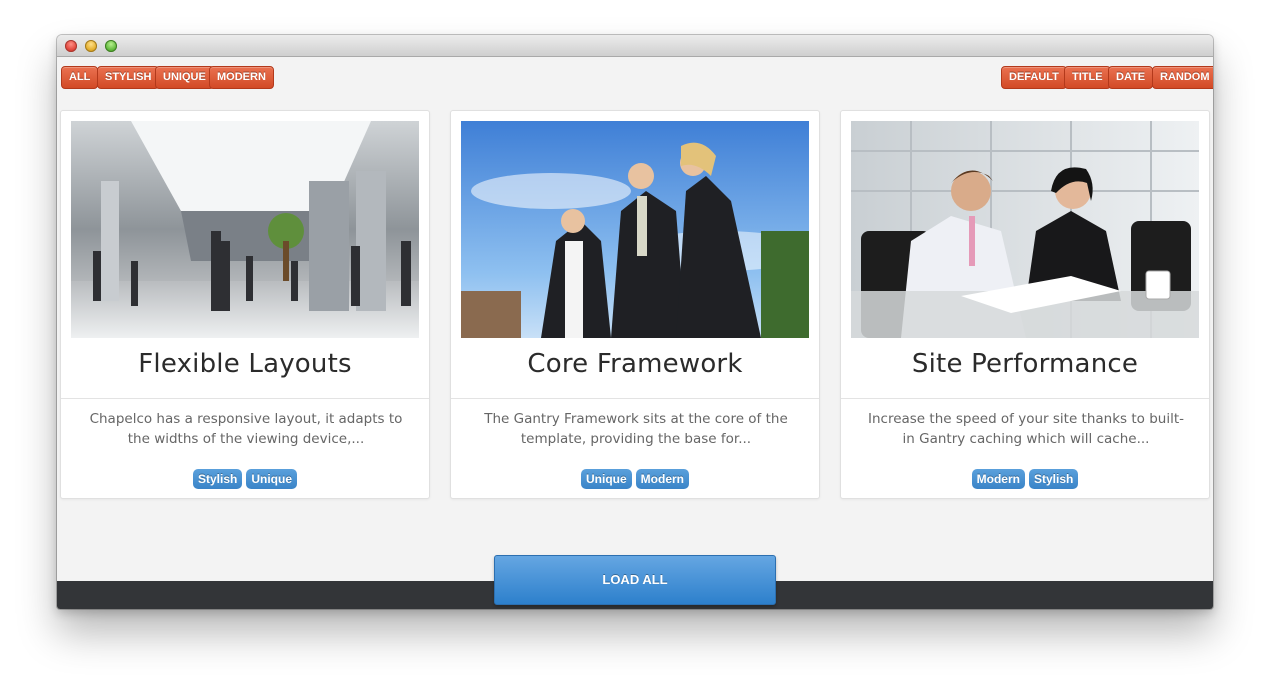 This screenshot has width=1270, height=688. Describe the element at coordinates (184, 77) in the screenshot. I see `filter-unique-button: UNIQUE` at that location.